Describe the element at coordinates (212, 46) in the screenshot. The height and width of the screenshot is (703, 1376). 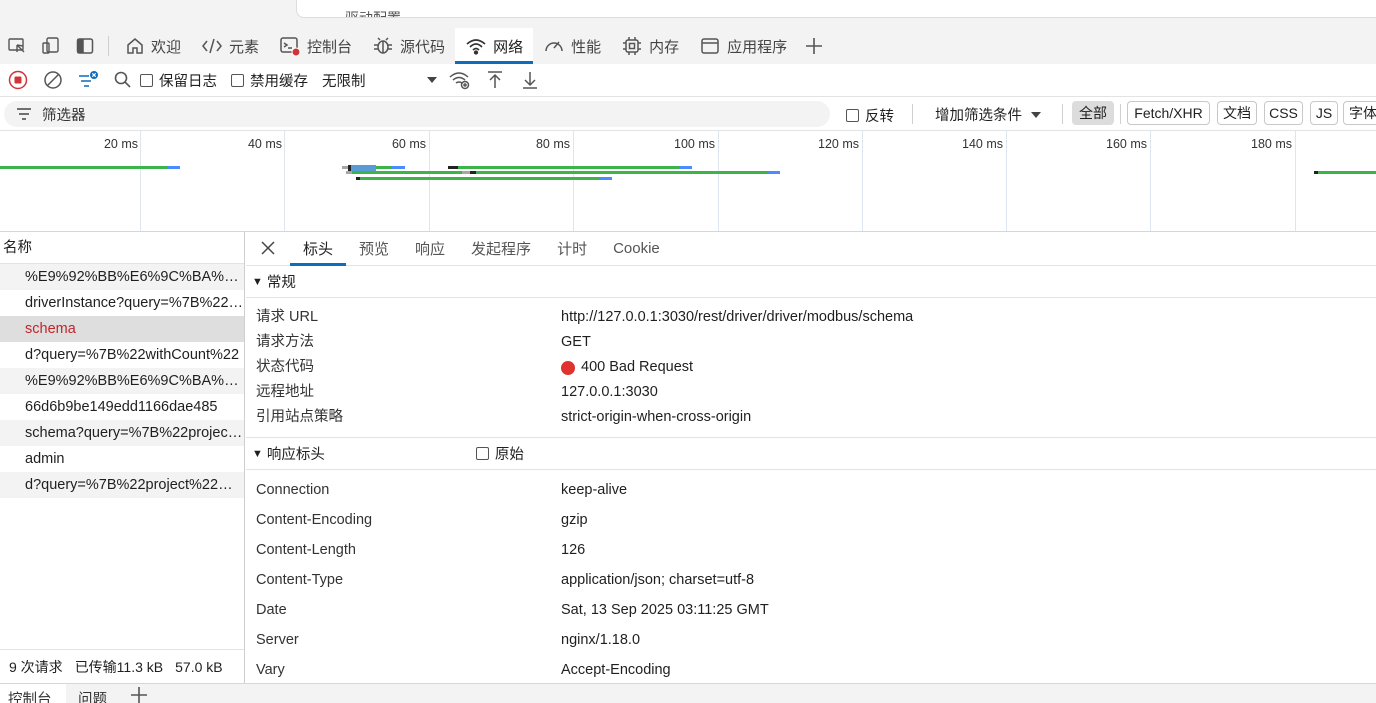
I see `code-icon` at that location.